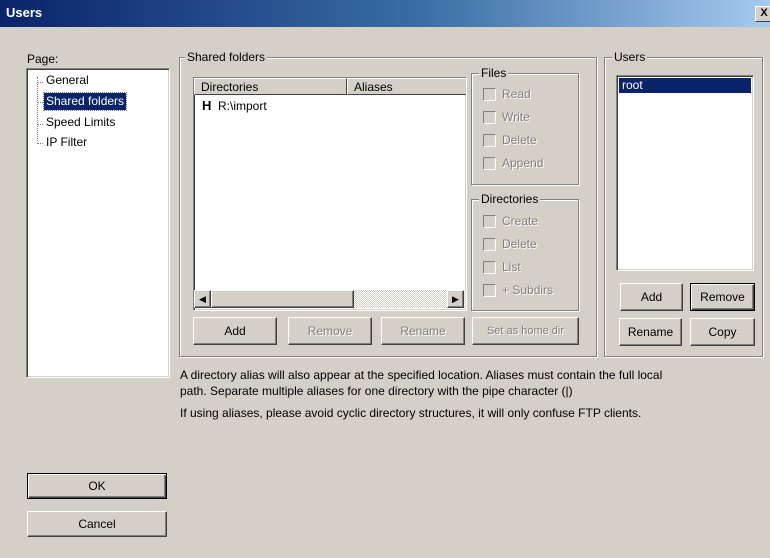  What do you see at coordinates (651, 297) in the screenshot?
I see `add-user-button: Add` at bounding box center [651, 297].